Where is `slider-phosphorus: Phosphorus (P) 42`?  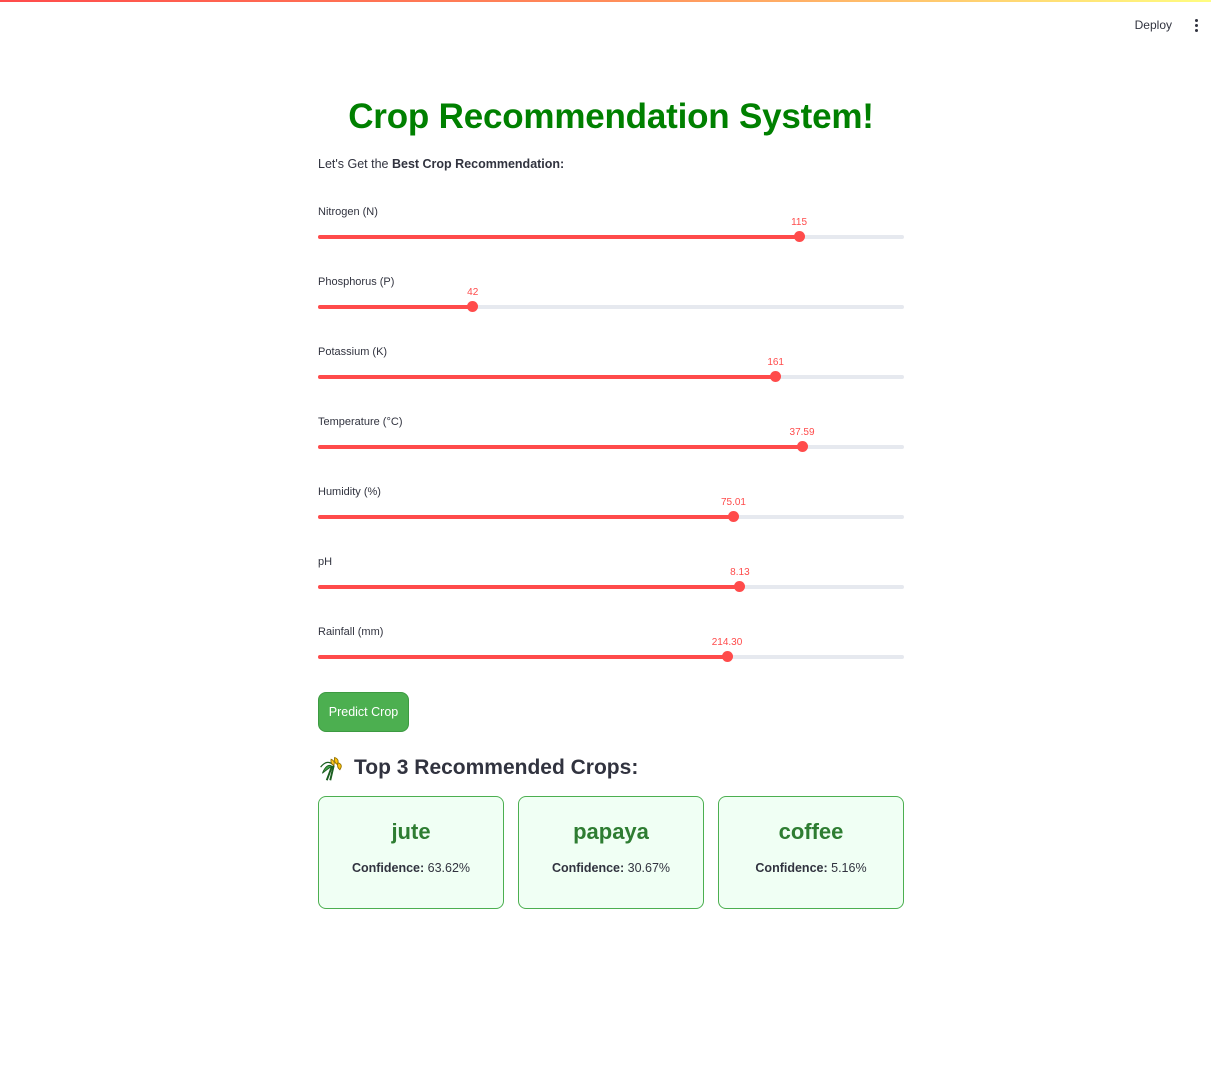 slider-phosphorus: Phosphorus (P) 42 is located at coordinates (611, 306).